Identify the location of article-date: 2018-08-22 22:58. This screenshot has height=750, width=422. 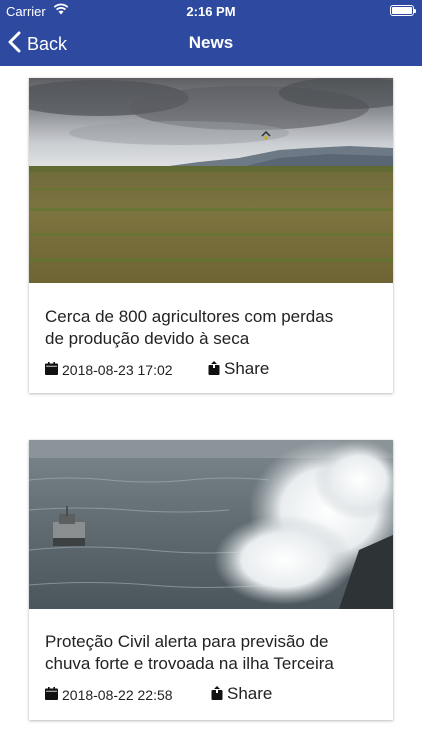
(109, 695).